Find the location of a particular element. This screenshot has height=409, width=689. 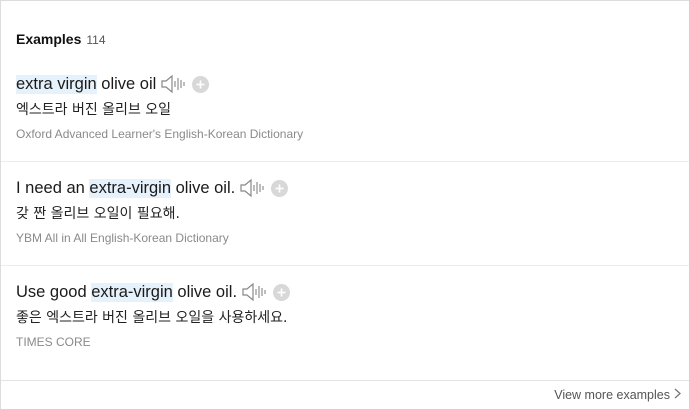

example-english: Use good extra-virgin olive oil. is located at coordinates (352, 292).